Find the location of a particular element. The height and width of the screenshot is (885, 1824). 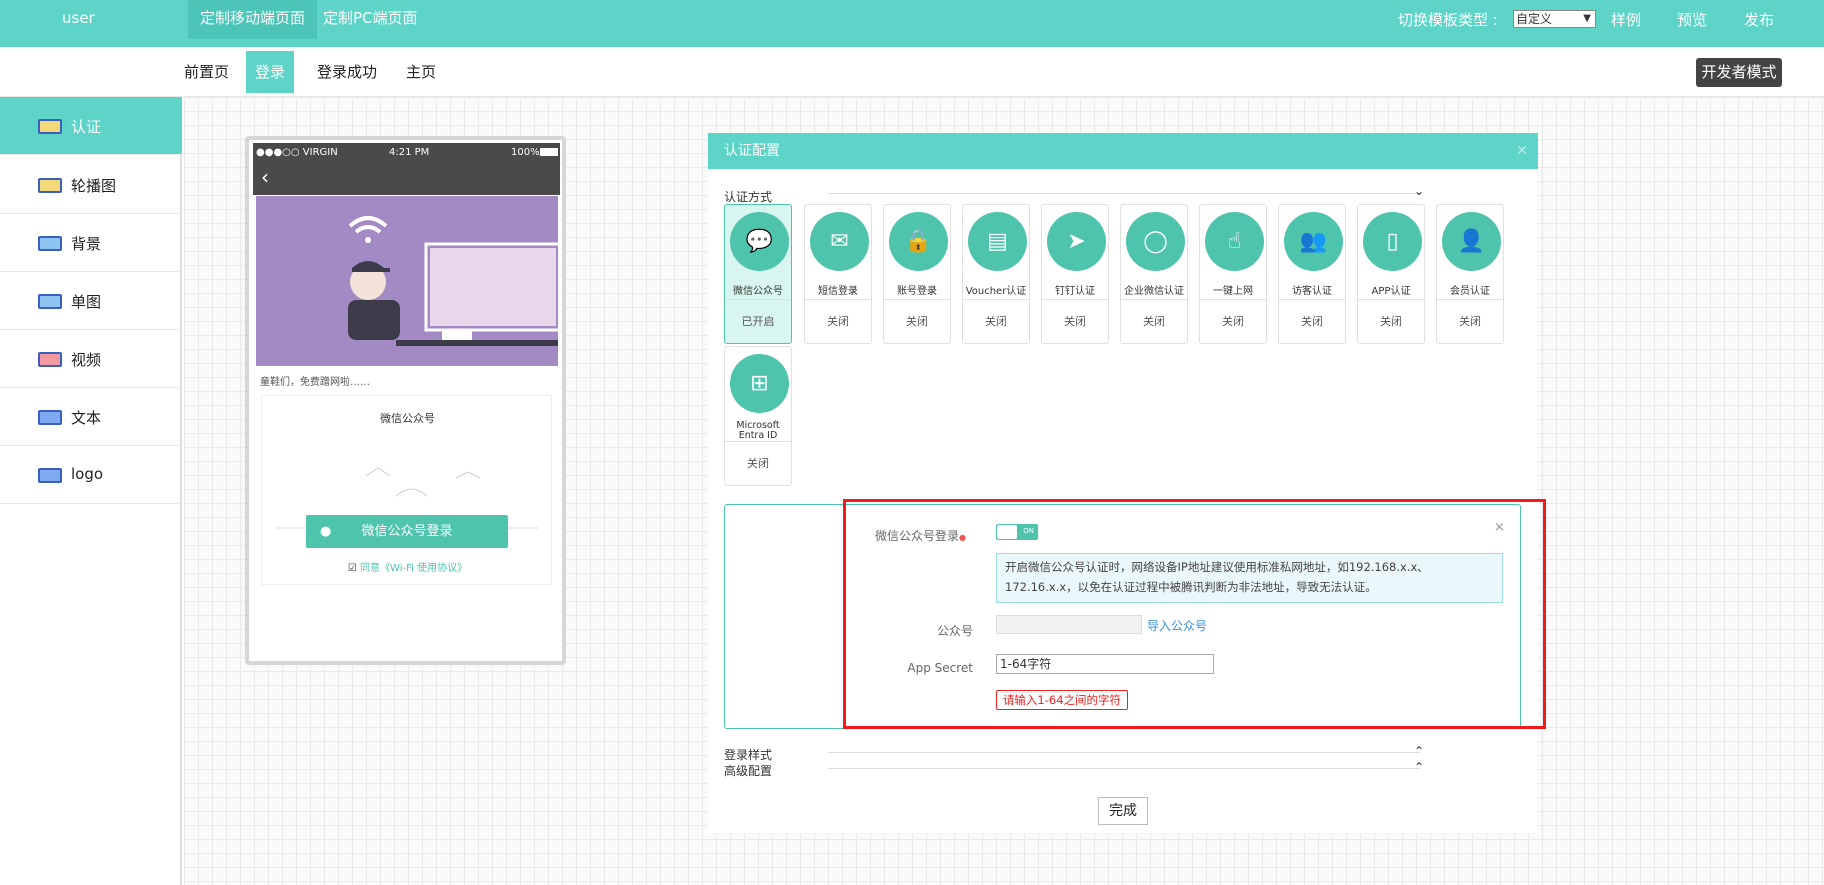

sidebar-item-label: 轮播图 is located at coordinates (94, 186).